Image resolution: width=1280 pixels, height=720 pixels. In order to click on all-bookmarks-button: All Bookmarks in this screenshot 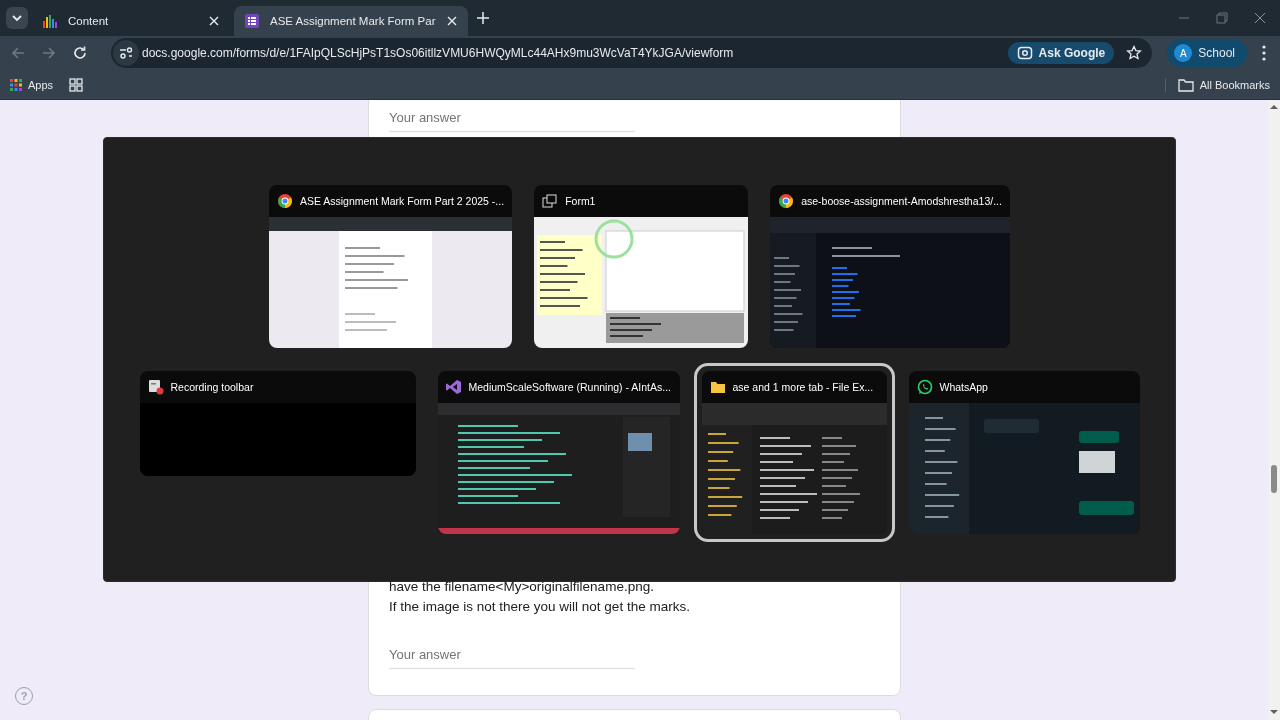, I will do `click(1217, 84)`.